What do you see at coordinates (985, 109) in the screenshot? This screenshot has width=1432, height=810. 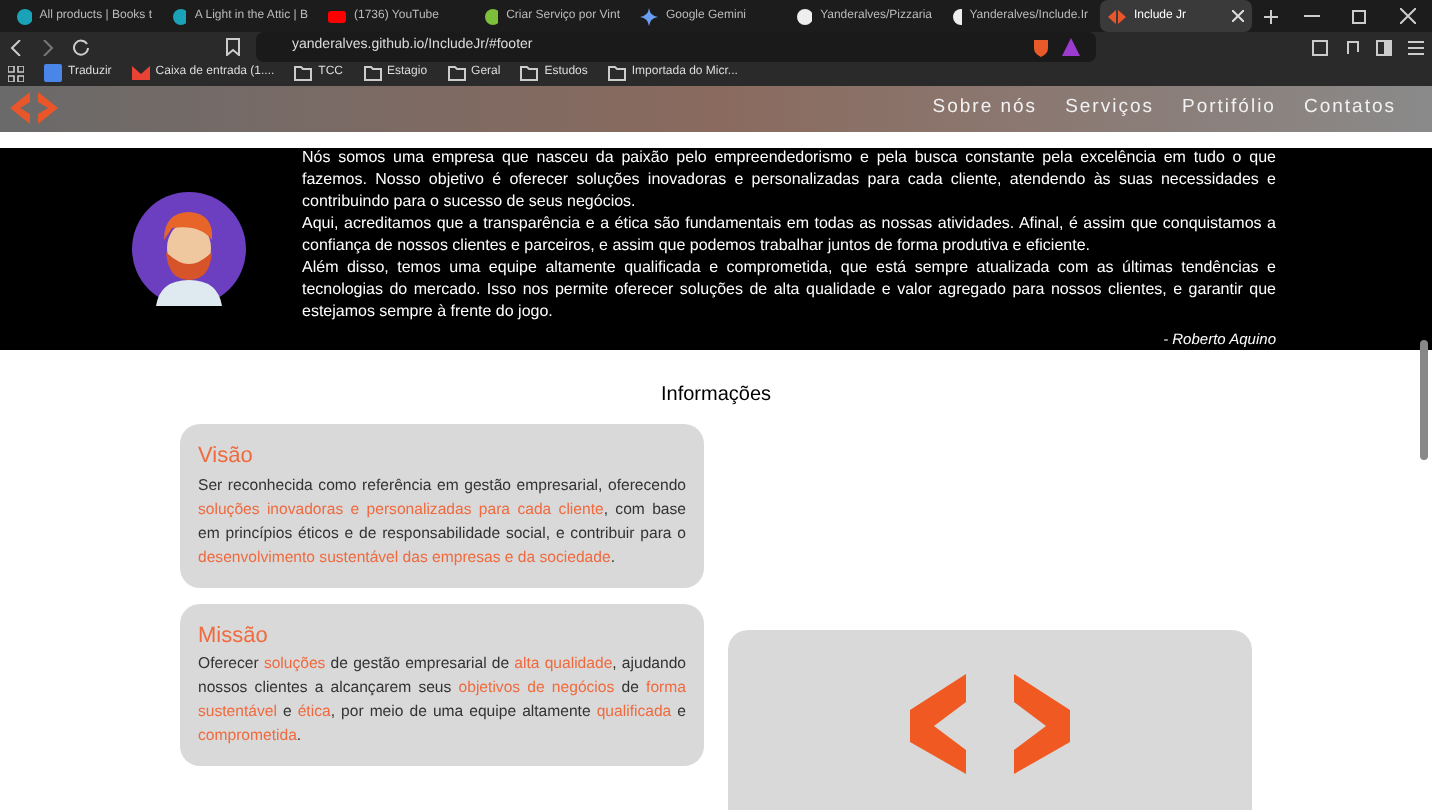 I see `nav-link: Sobre nós` at bounding box center [985, 109].